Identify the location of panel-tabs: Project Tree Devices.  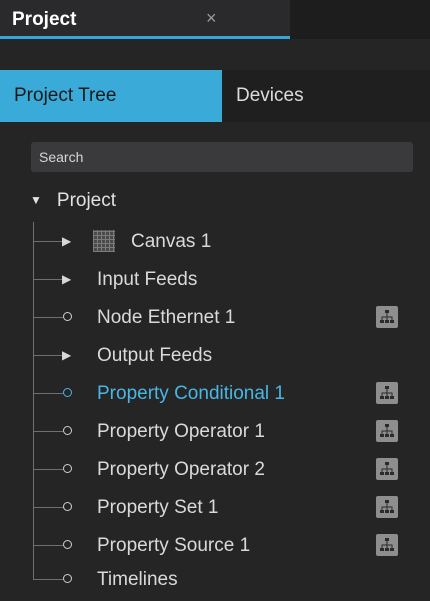
(215, 96).